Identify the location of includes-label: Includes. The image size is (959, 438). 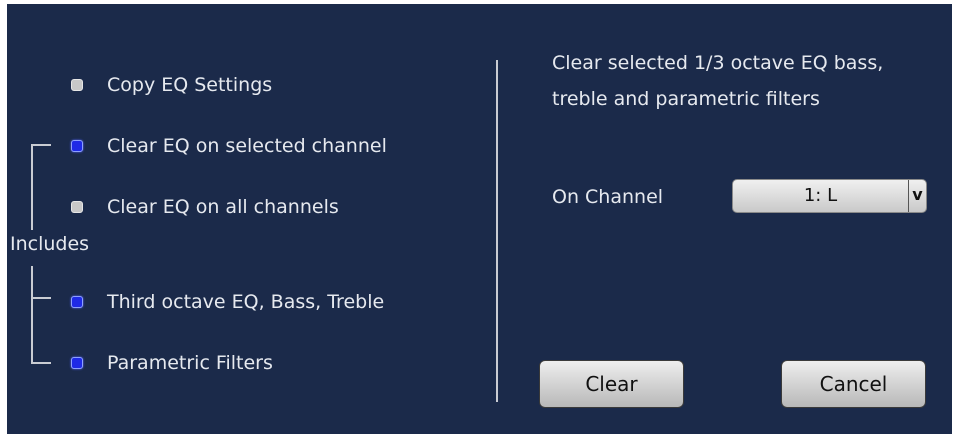
(50, 244).